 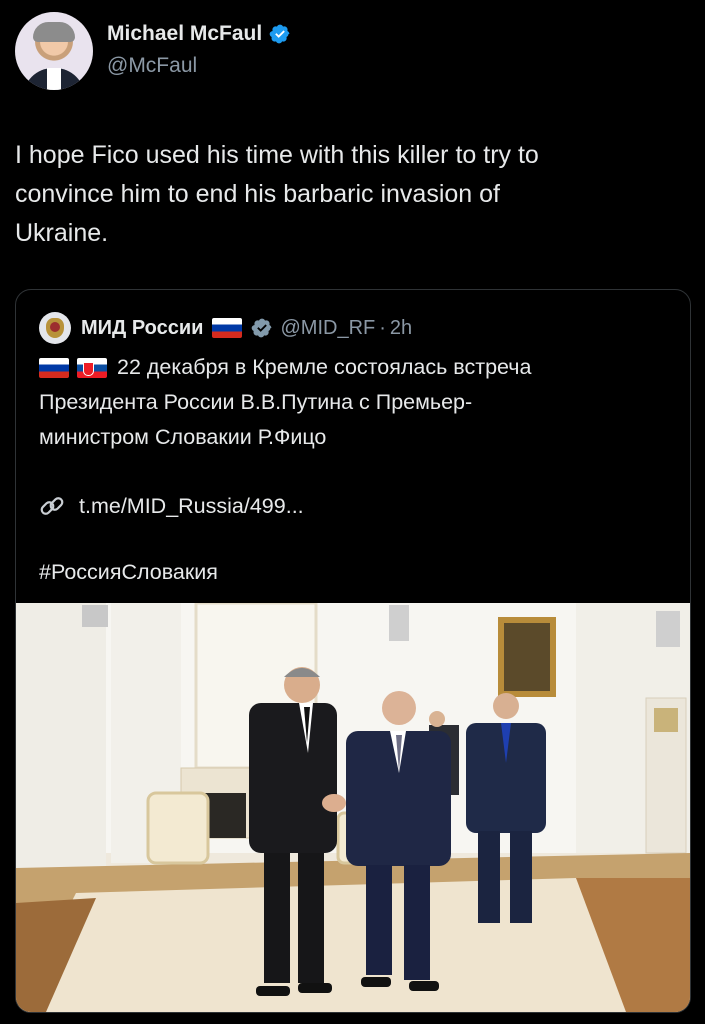 I want to click on quoted-avatar, so click(x=55, y=328).